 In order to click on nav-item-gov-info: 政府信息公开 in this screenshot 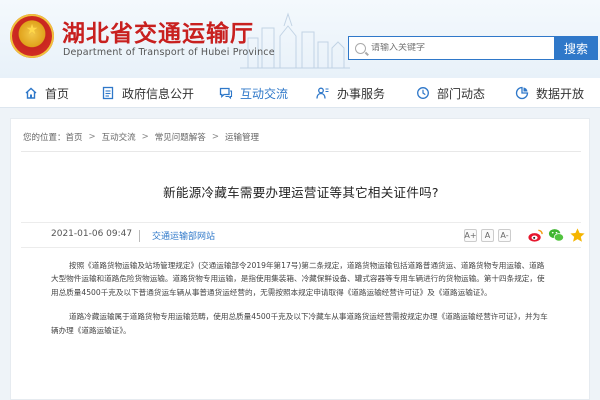, I will do `click(147, 93)`.